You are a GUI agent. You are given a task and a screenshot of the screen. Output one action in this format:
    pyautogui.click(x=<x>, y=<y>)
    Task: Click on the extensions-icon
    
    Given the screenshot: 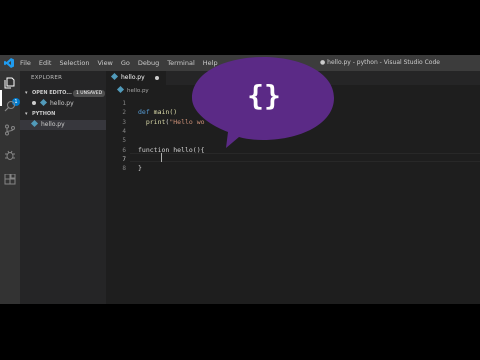 What is the action you would take?
    pyautogui.click(x=10, y=180)
    